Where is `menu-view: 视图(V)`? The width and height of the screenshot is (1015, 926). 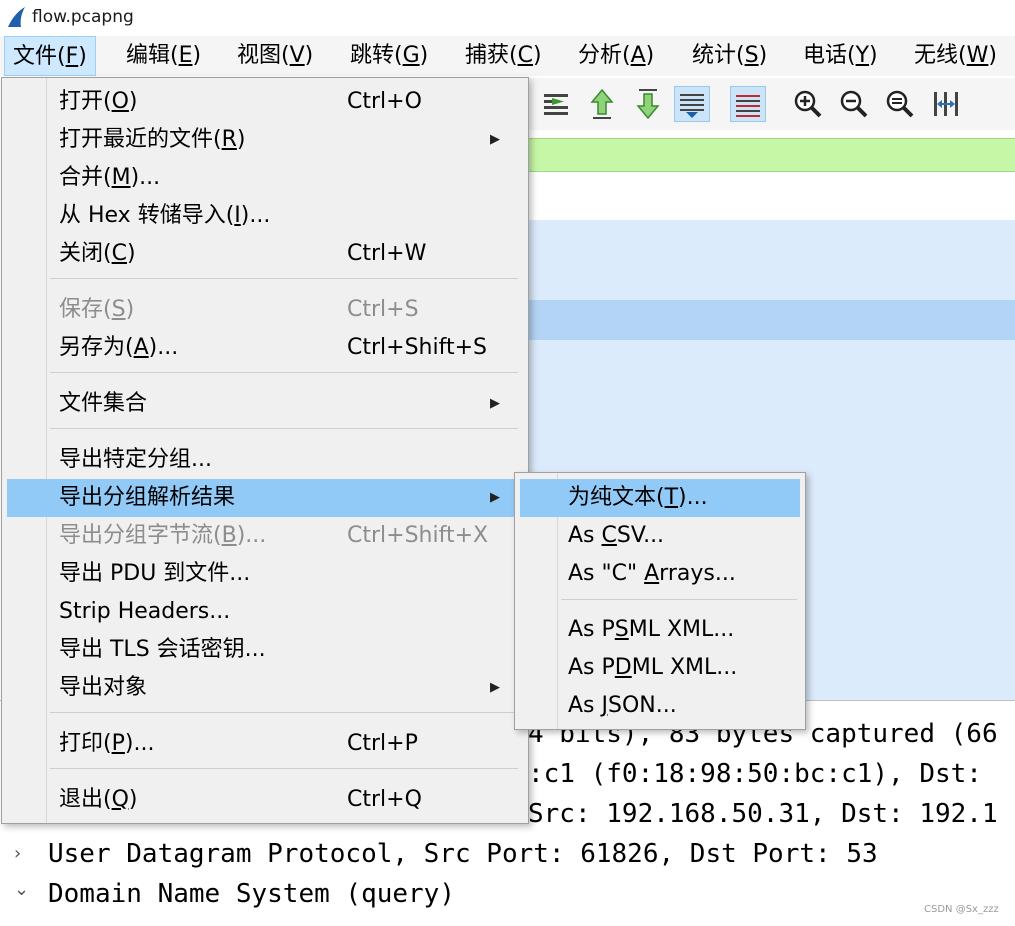
menu-view: 视图(V) is located at coordinates (275, 56).